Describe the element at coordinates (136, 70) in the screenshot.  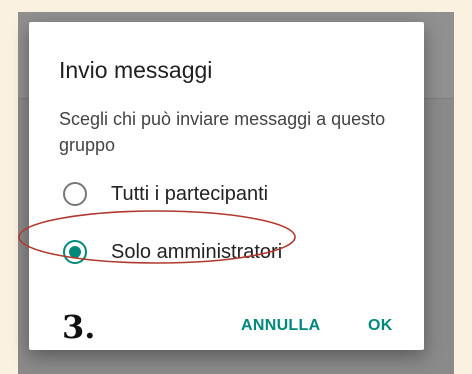
I see `dialog-title: Invio messaggi` at that location.